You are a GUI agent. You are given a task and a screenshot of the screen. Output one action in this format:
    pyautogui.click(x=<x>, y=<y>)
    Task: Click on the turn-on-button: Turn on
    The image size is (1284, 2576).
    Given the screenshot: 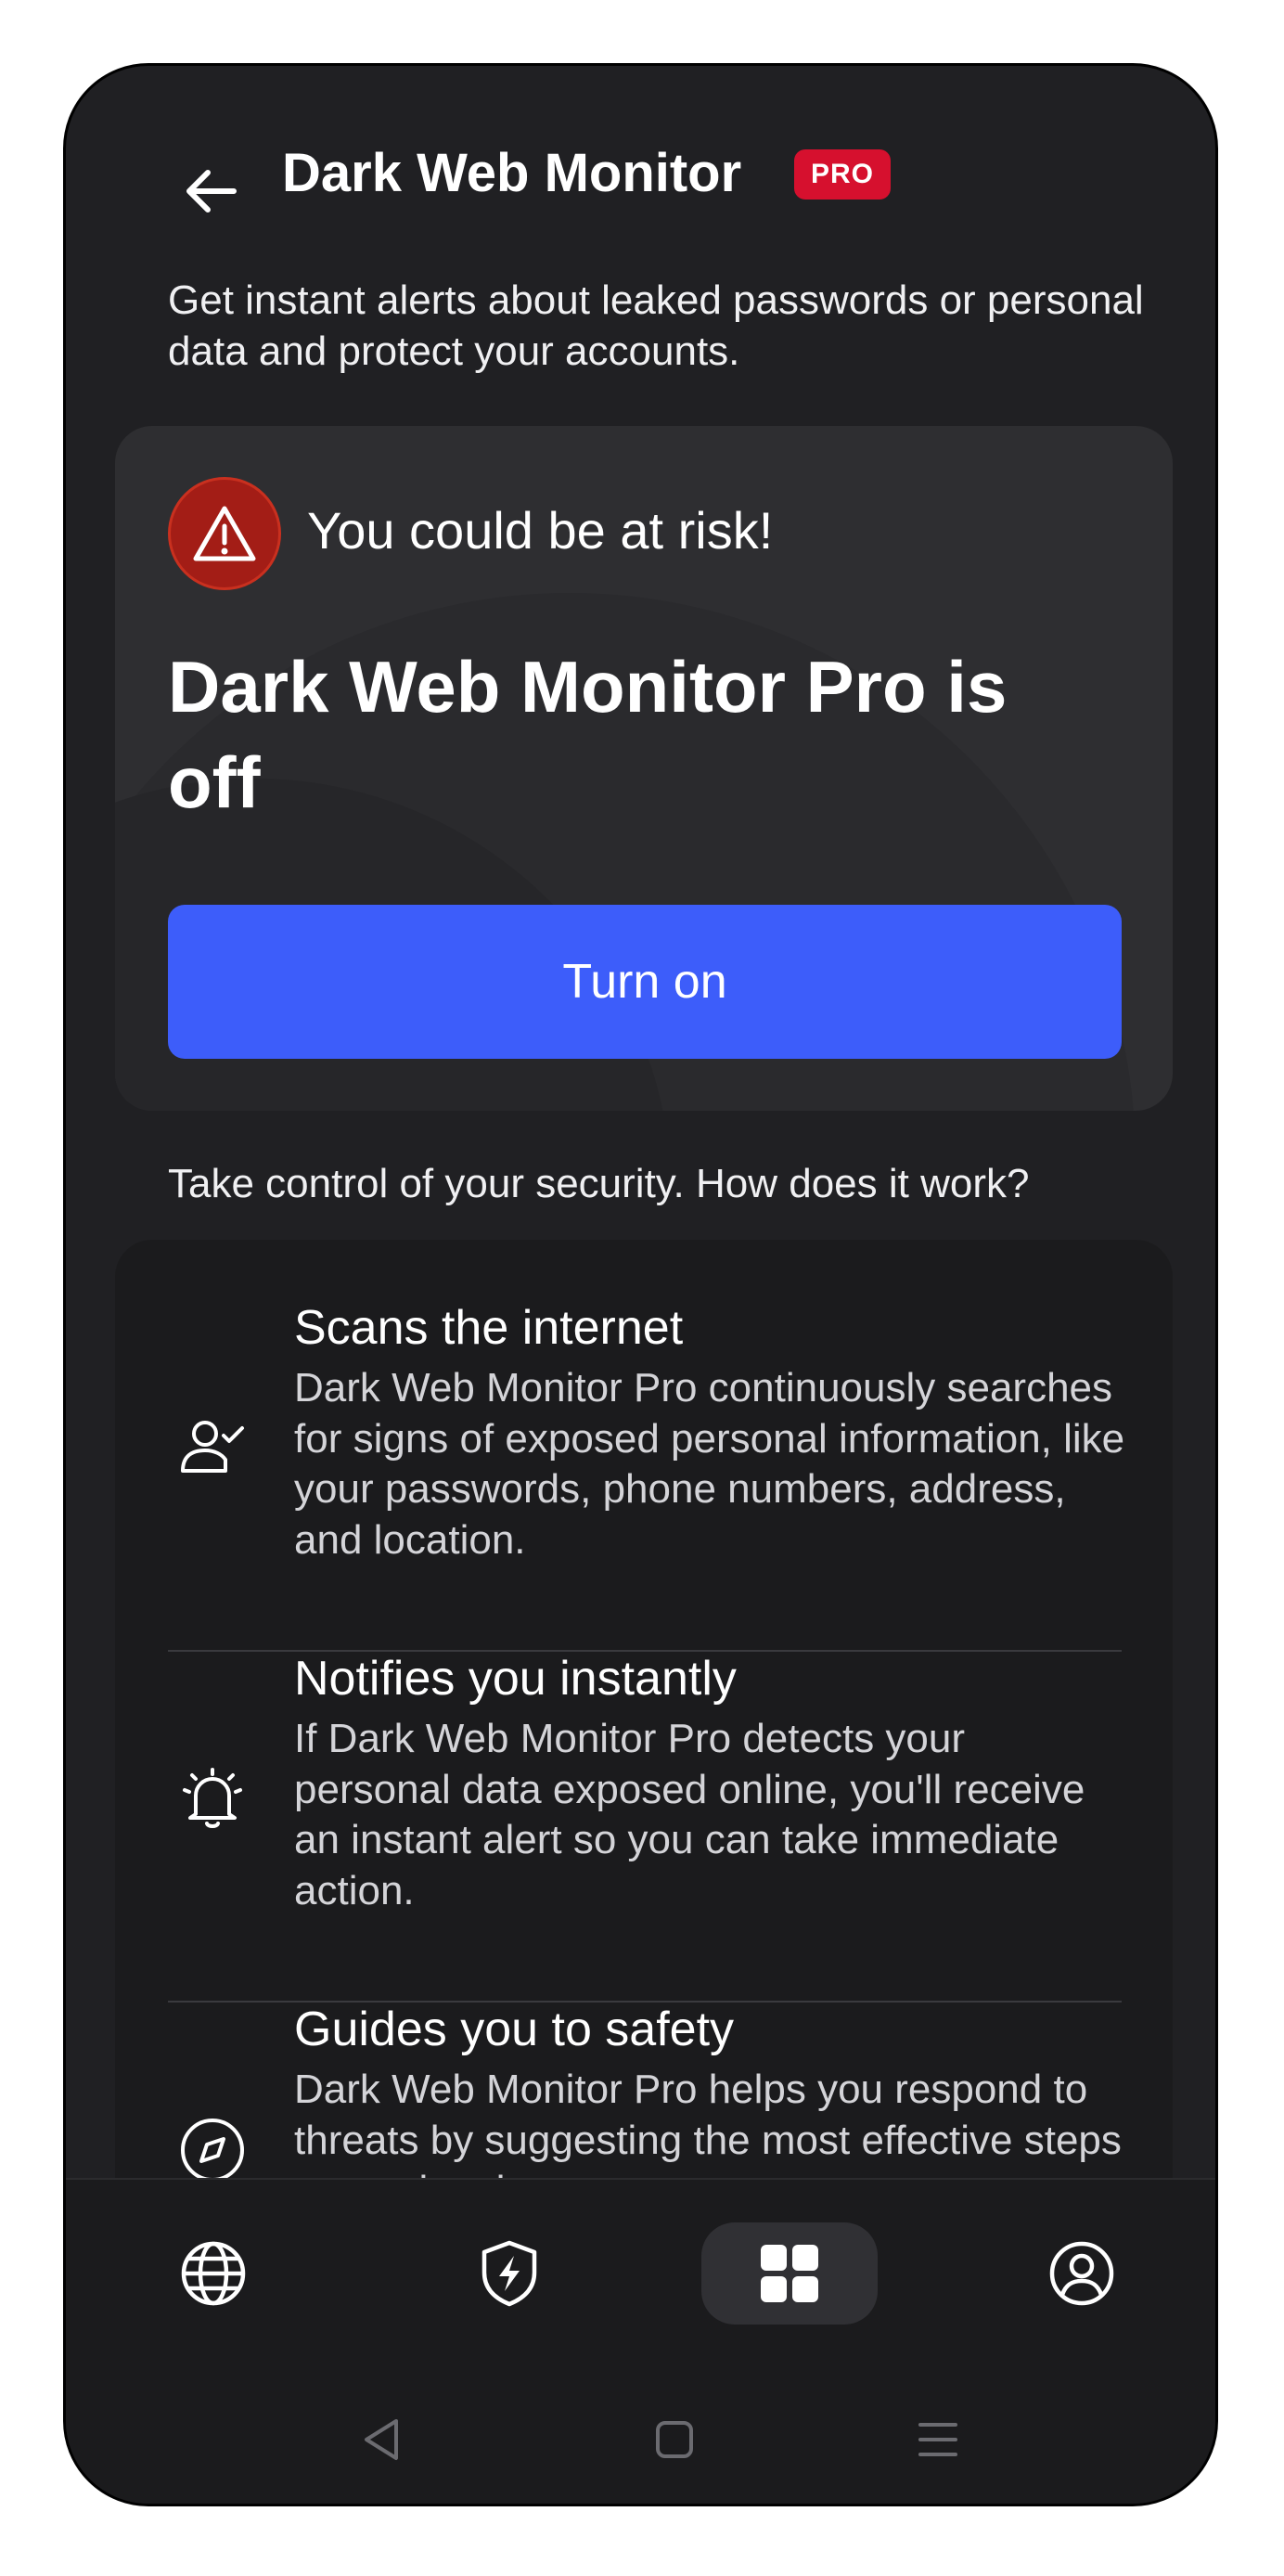 What is the action you would take?
    pyautogui.click(x=645, y=982)
    